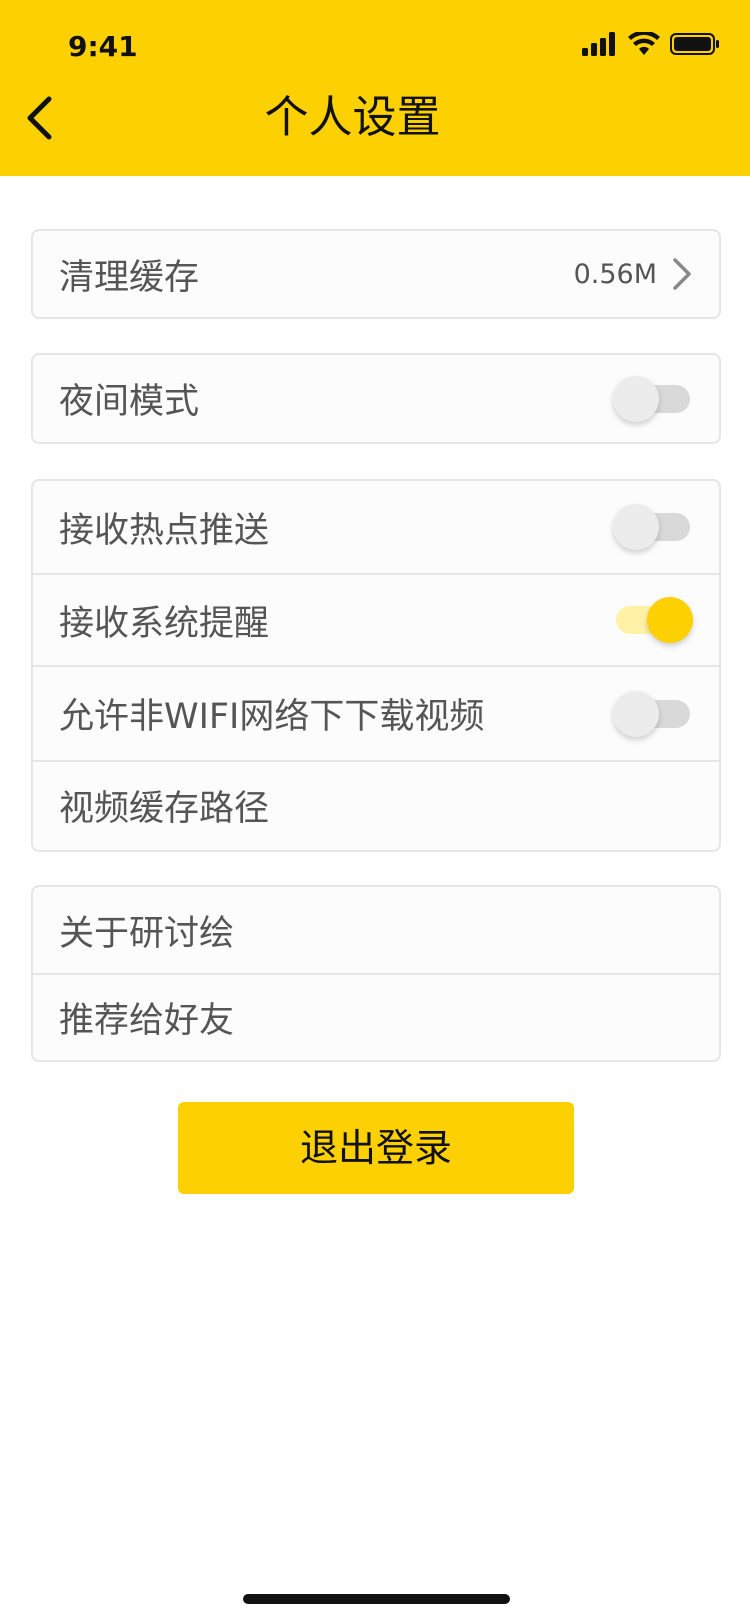 Image resolution: width=750 pixels, height=1624 pixels. Describe the element at coordinates (103, 46) in the screenshot. I see `status-time: 9:41` at that location.